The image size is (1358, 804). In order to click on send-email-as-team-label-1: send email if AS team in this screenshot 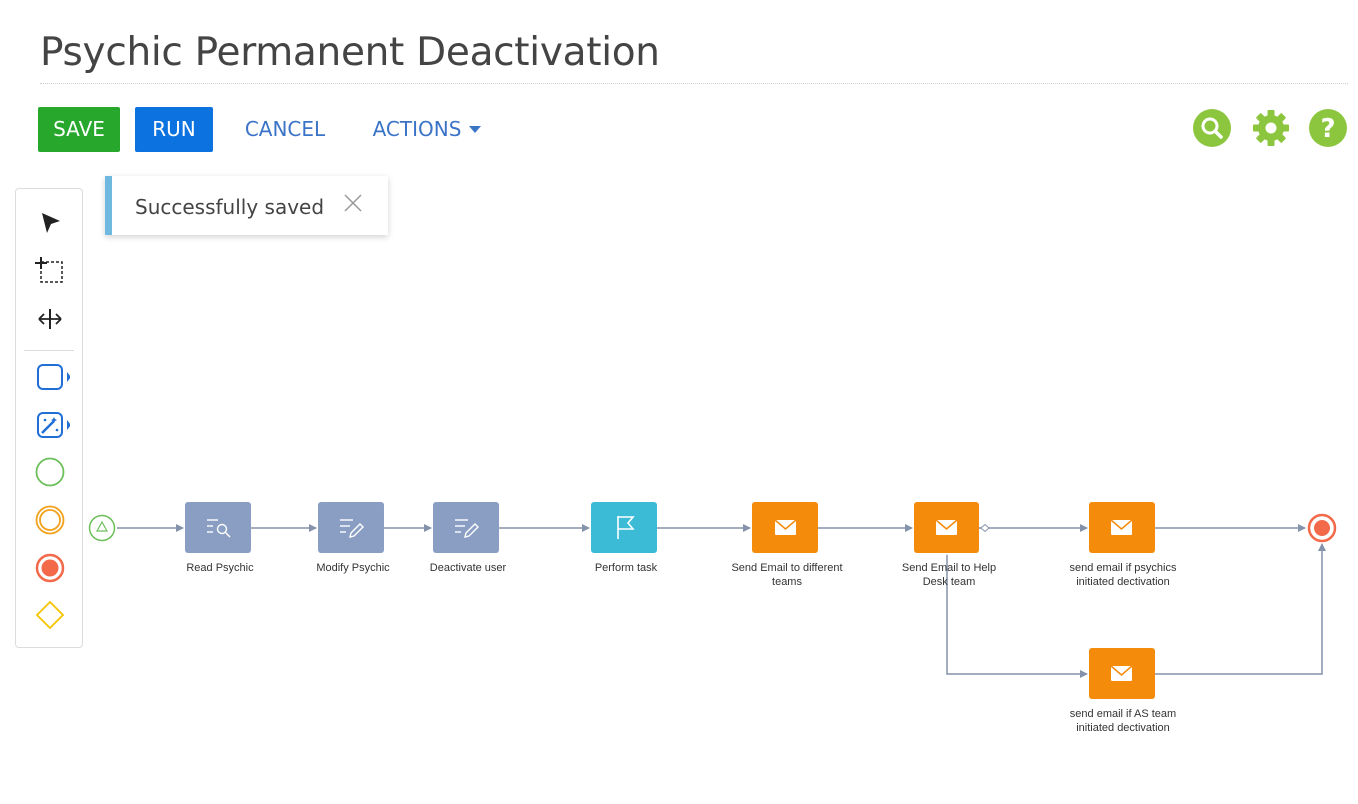, I will do `click(1123, 714)`.